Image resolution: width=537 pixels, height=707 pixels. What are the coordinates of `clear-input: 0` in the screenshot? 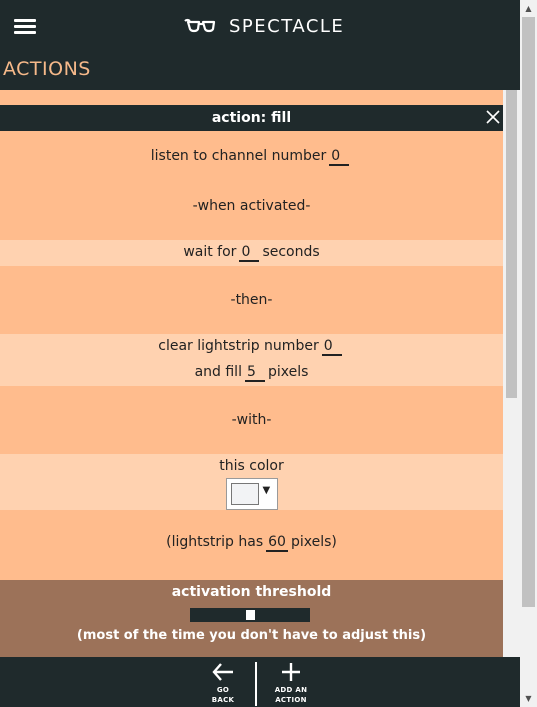 It's located at (331, 347).